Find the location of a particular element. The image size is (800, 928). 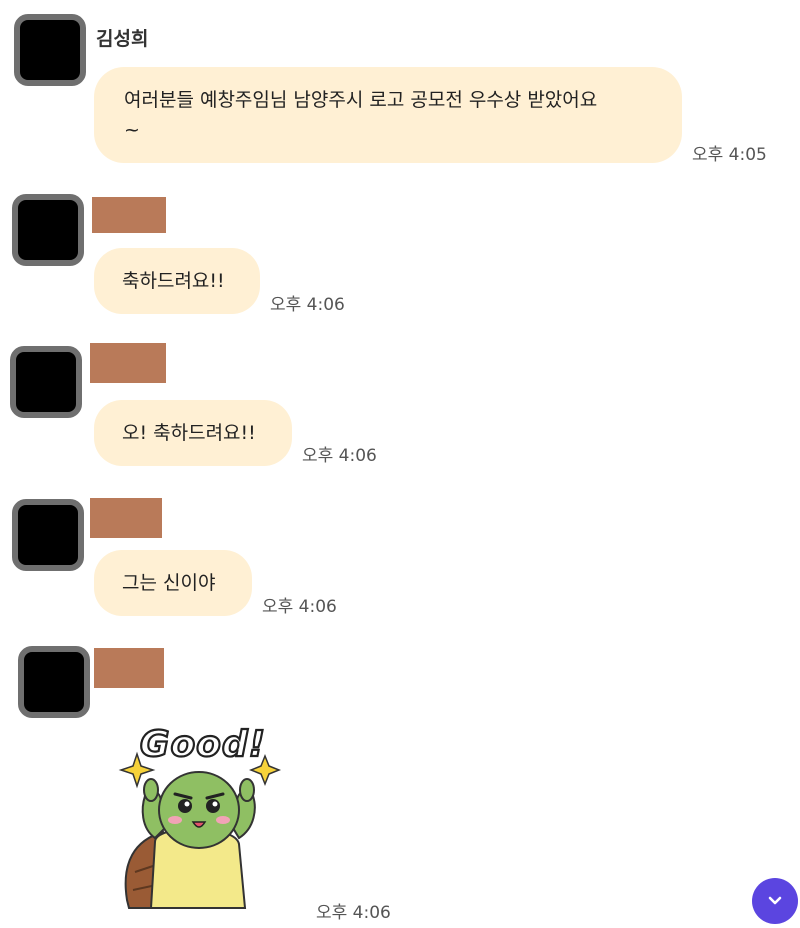

message-text-continuation: ~ is located at coordinates (132, 130).